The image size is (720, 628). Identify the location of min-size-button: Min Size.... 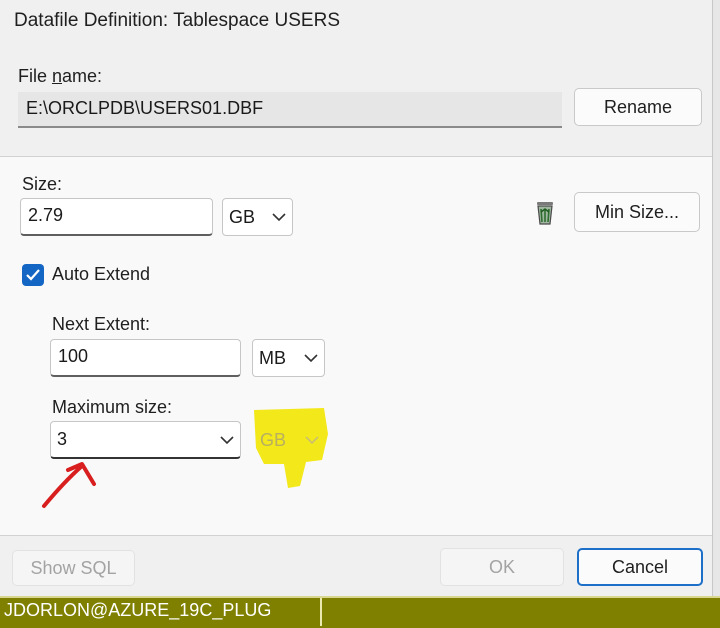
(637, 212).